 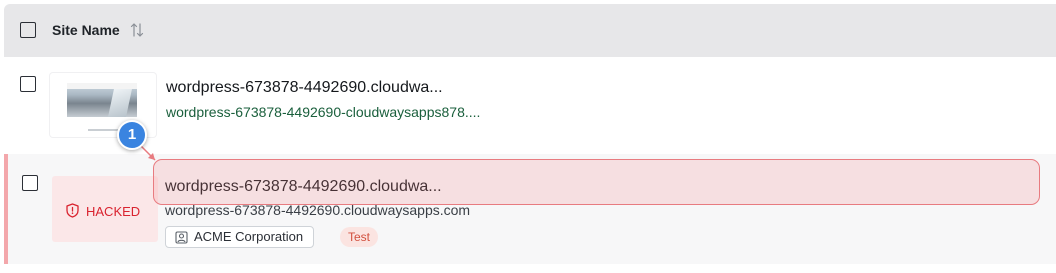 I want to click on annotation-marker: 1, so click(x=132, y=135).